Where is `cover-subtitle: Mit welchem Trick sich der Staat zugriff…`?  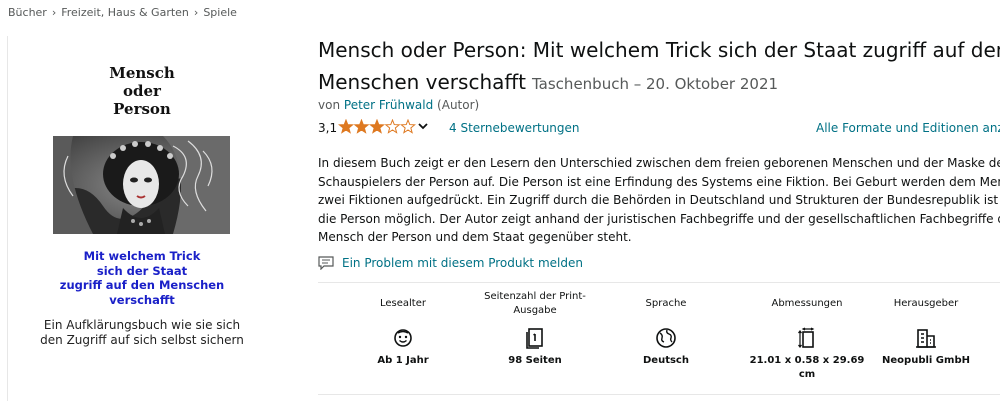 cover-subtitle: Mit welchem Trick sich der Staat zugriff… is located at coordinates (142, 278).